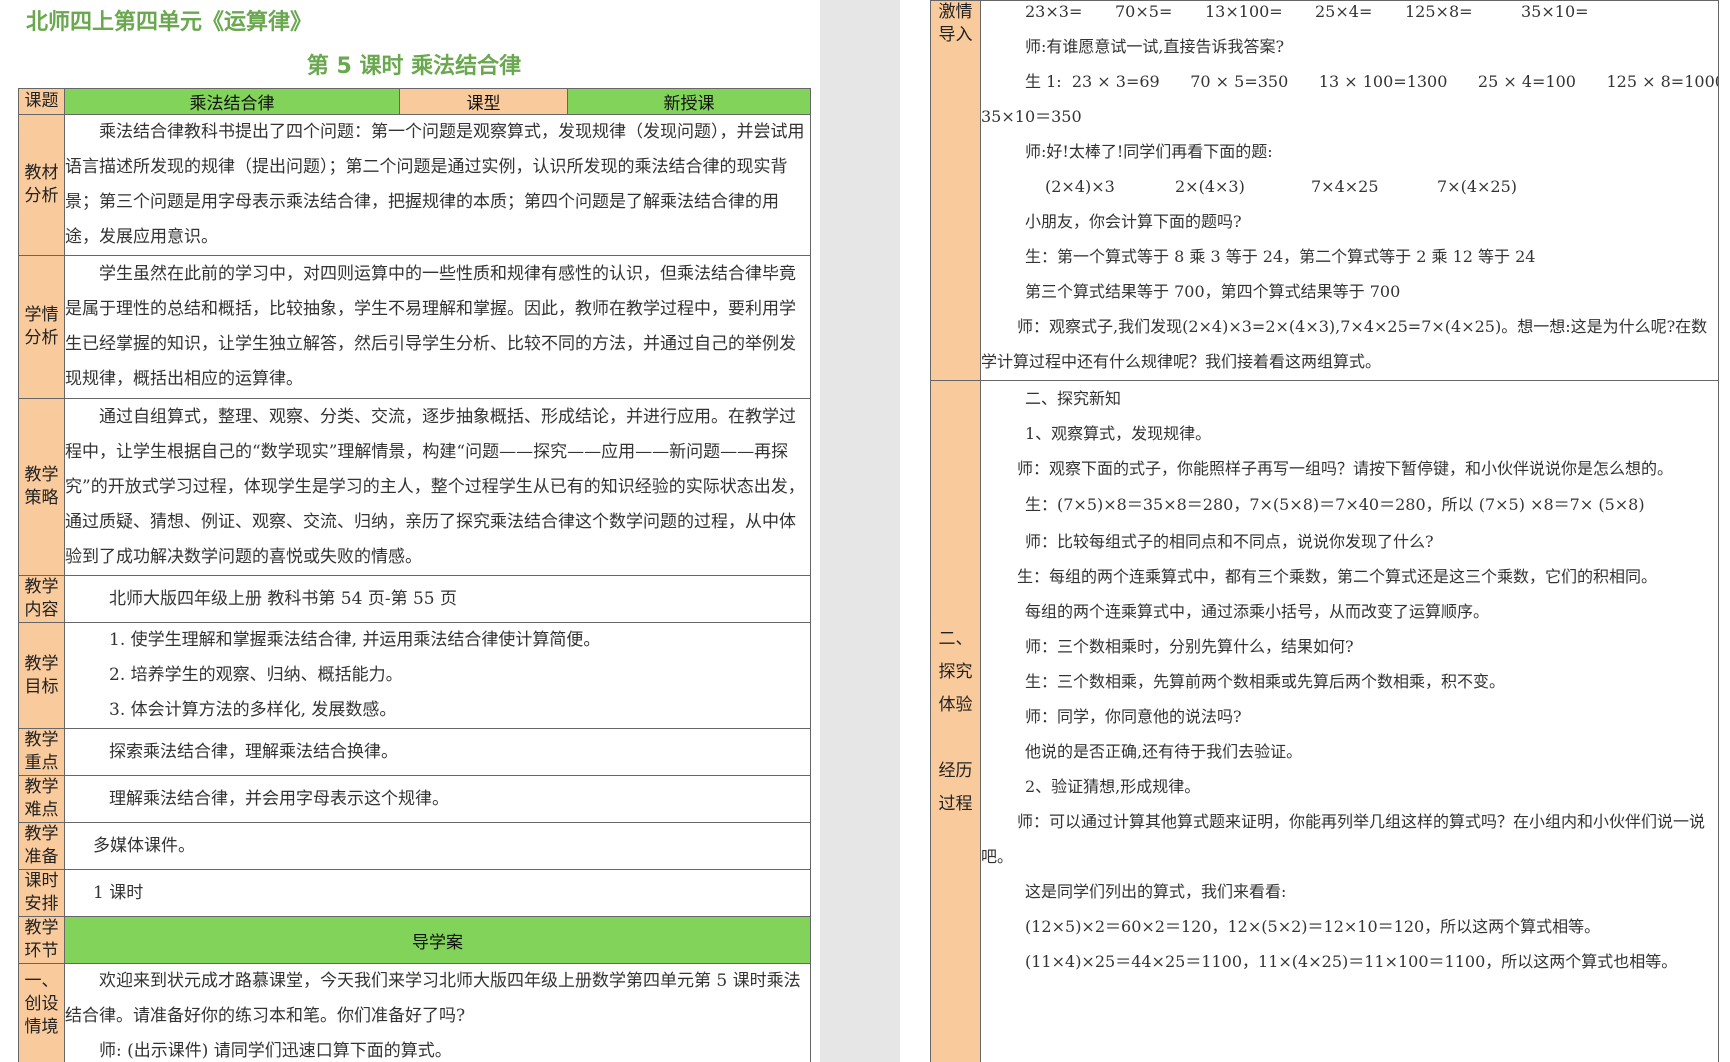 This screenshot has height=1062, width=1730. I want to click on explore-label-line: 探究, so click(955, 671).